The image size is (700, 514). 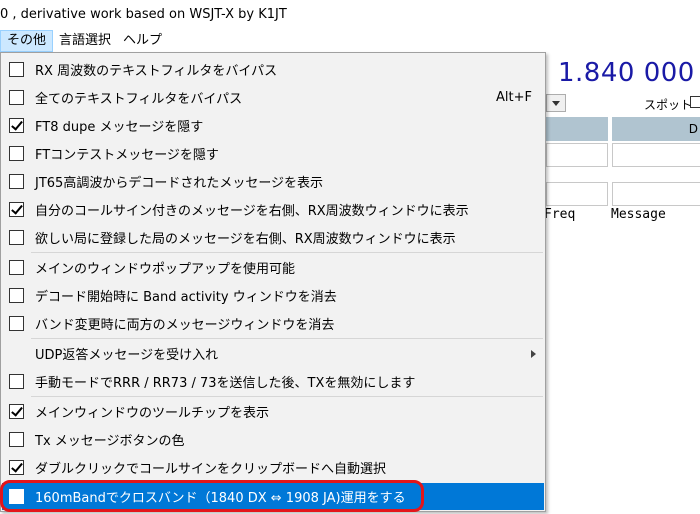 I want to click on field-2b, so click(x=656, y=194).